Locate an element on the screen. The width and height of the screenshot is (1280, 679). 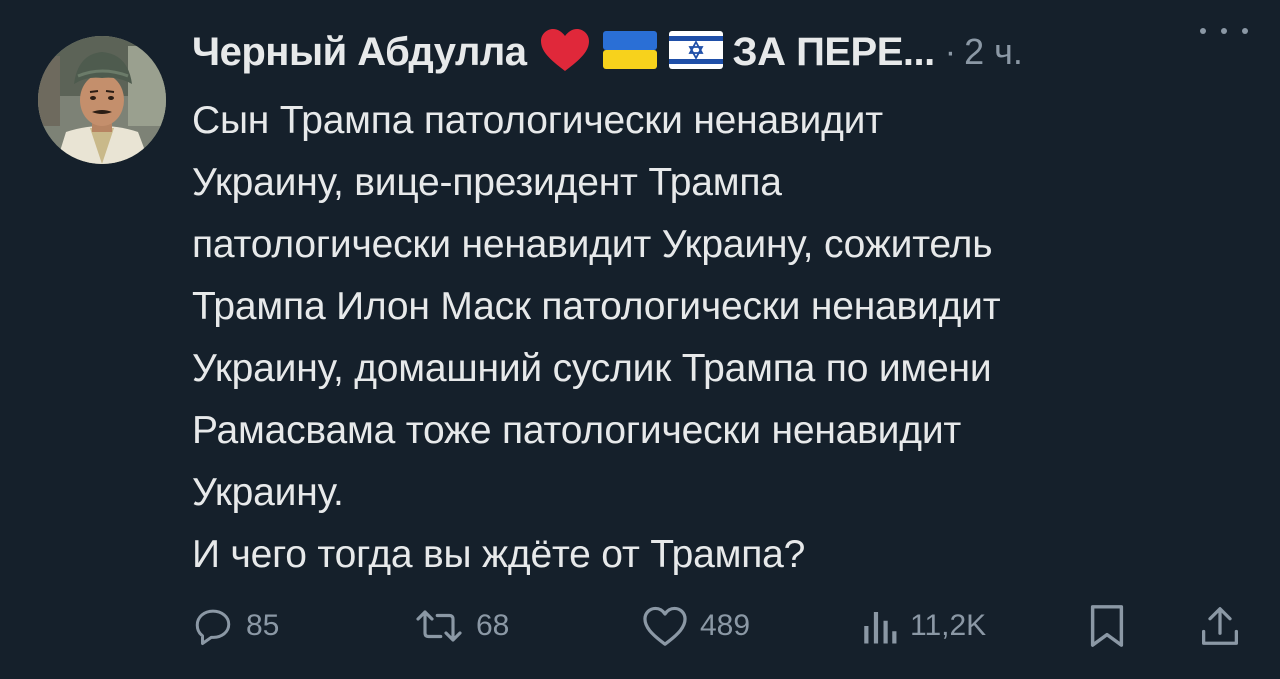
israel-flag-icon is located at coordinates (695, 52).